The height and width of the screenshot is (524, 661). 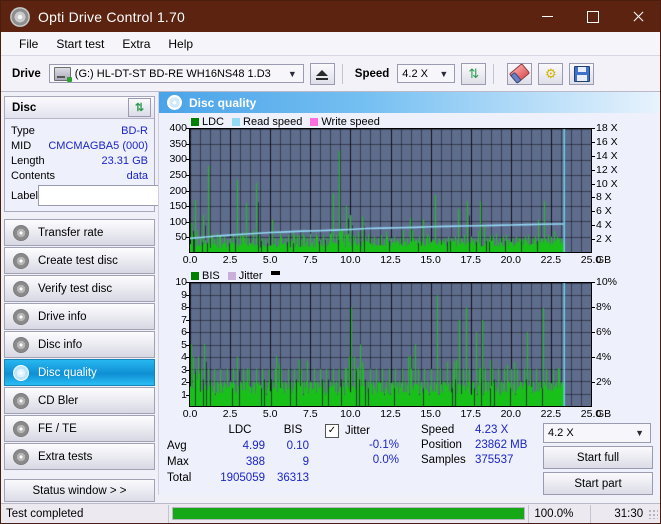 What do you see at coordinates (255, 462) in the screenshot?
I see `stats-max-ldc: 388` at bounding box center [255, 462].